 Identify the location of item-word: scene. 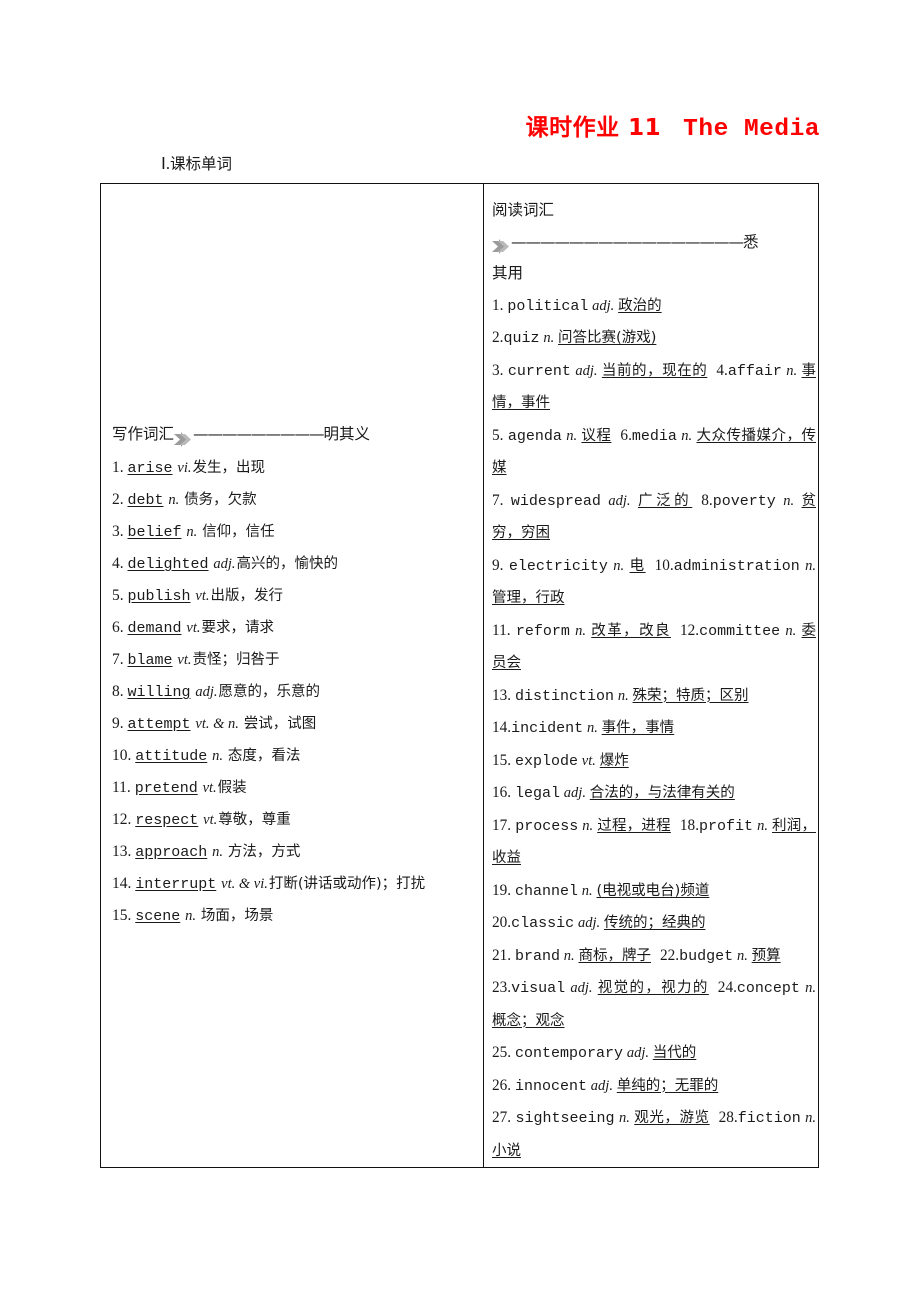
(158, 916).